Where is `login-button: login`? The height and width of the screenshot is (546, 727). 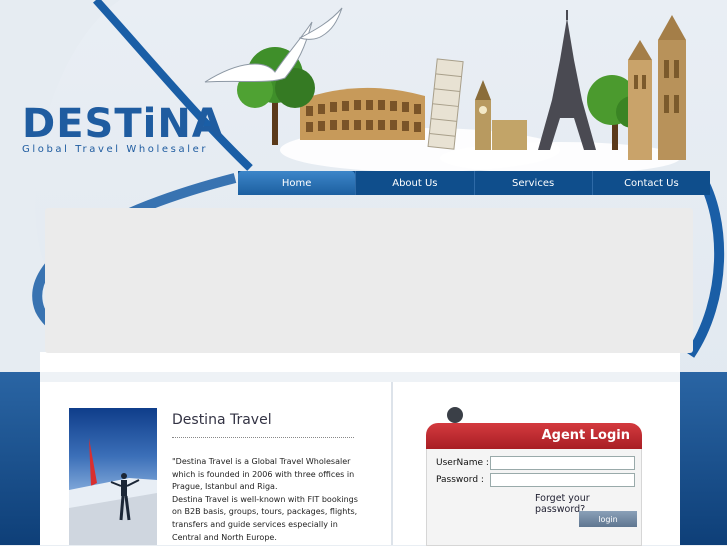
login-button: login is located at coordinates (608, 519).